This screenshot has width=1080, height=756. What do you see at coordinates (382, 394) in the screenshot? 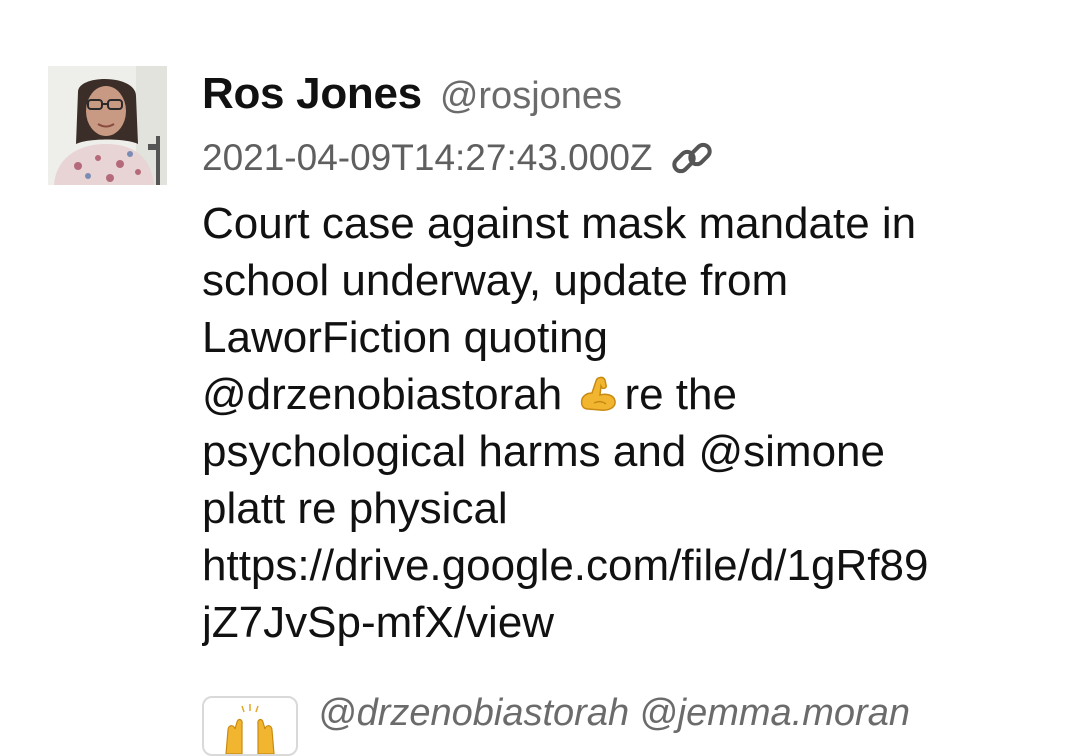
I see `mention-link: @drzenobiastorah` at bounding box center [382, 394].